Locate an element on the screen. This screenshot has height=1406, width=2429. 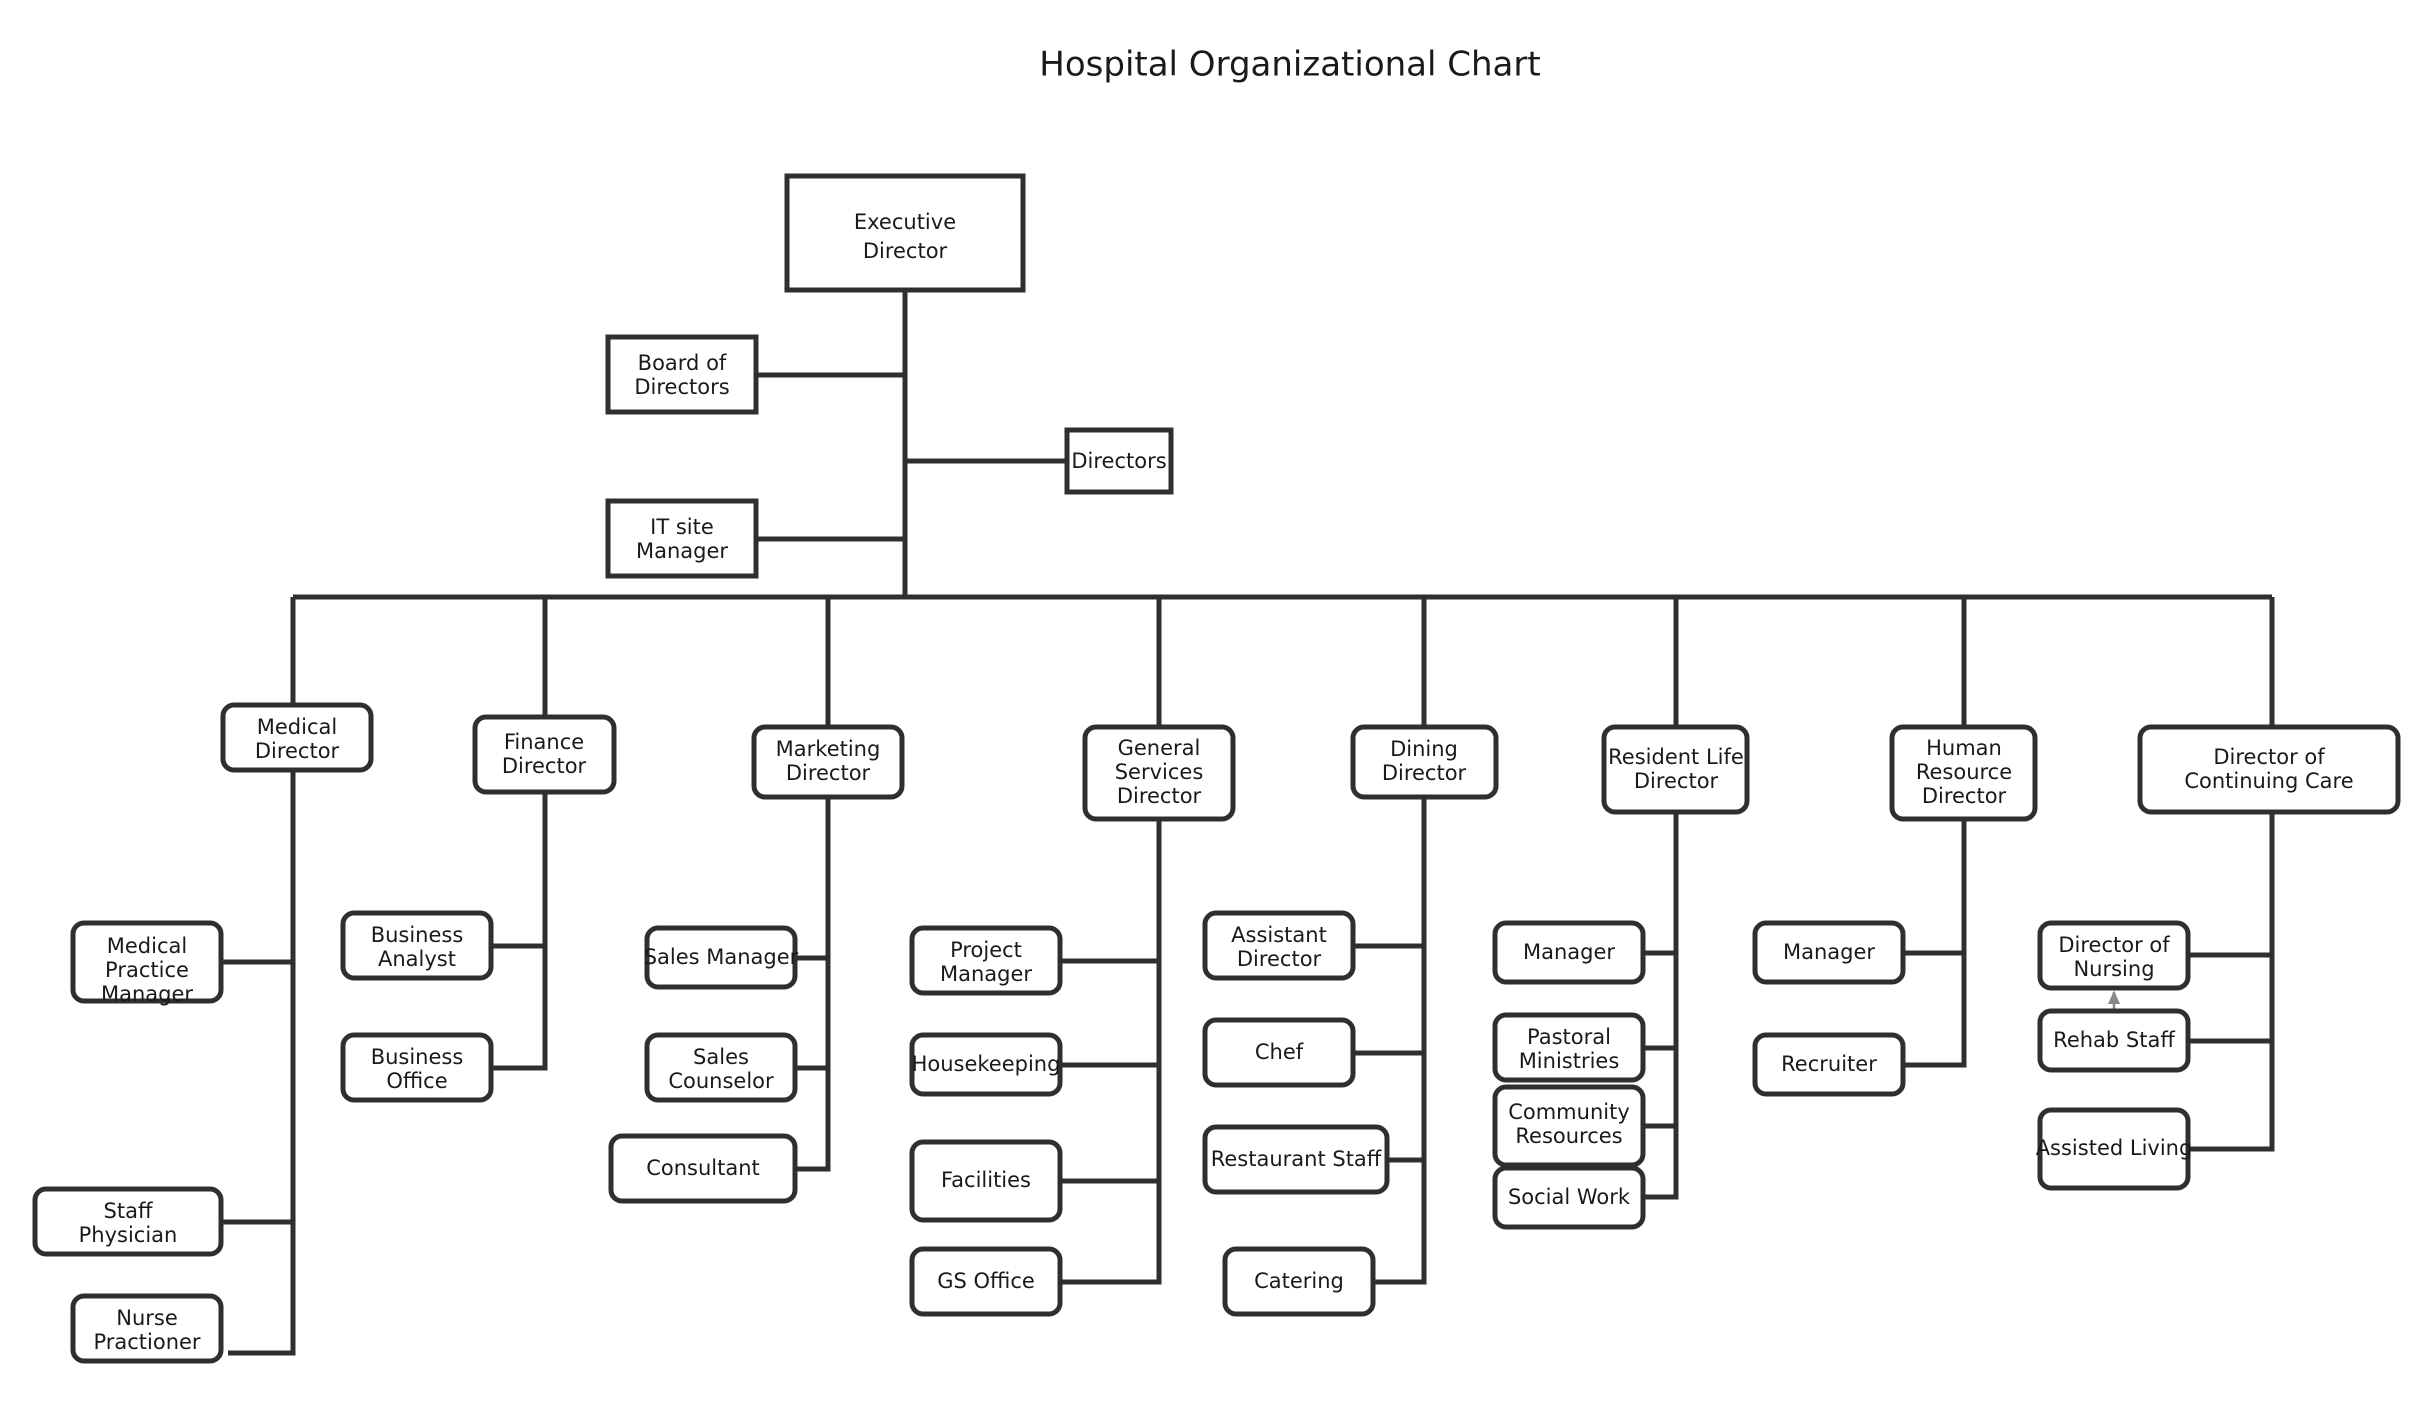
node-label-line: Physician is located at coordinates (128, 1235).